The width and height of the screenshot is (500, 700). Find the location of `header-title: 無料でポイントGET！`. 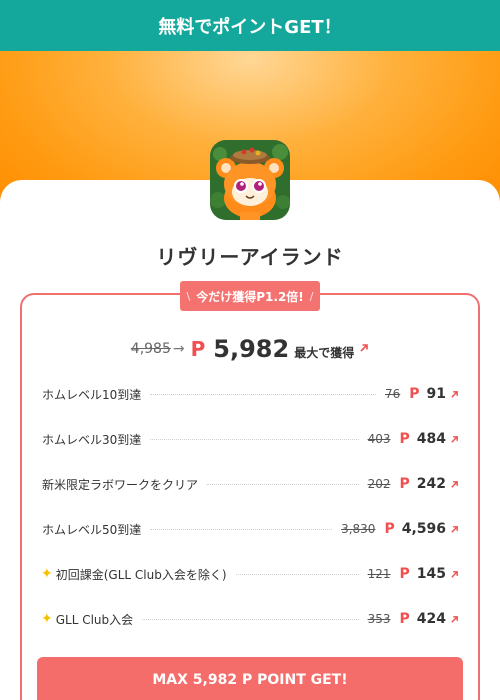

header-title: 無料でポイントGET！ is located at coordinates (250, 27).